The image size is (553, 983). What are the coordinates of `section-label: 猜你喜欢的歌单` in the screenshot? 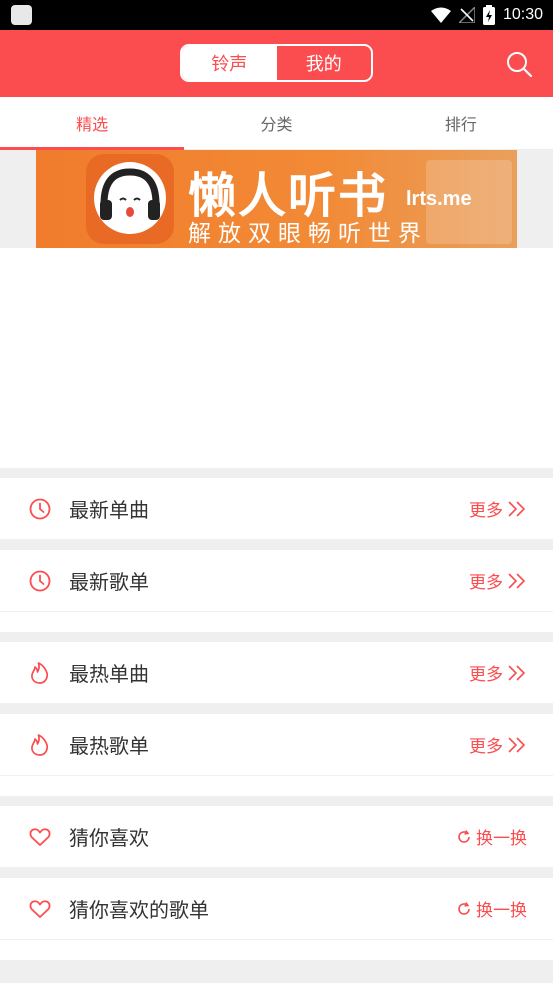 It's located at (139, 910).